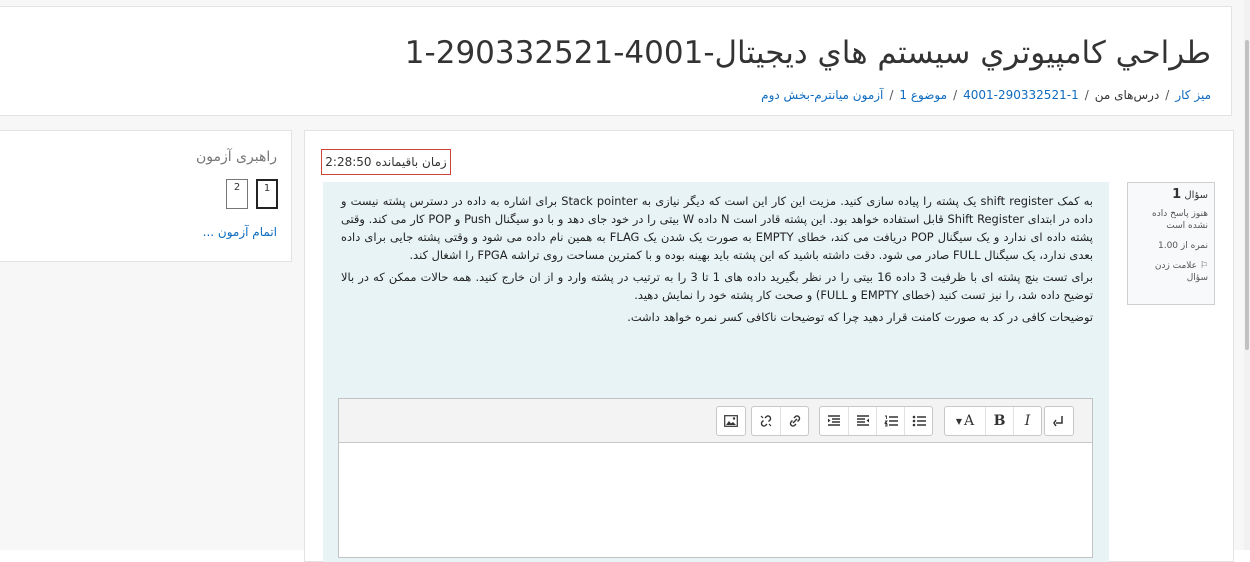 Image resolution: width=1250 pixels, height=562 pixels. I want to click on collapse-icon, so click(1059, 421).